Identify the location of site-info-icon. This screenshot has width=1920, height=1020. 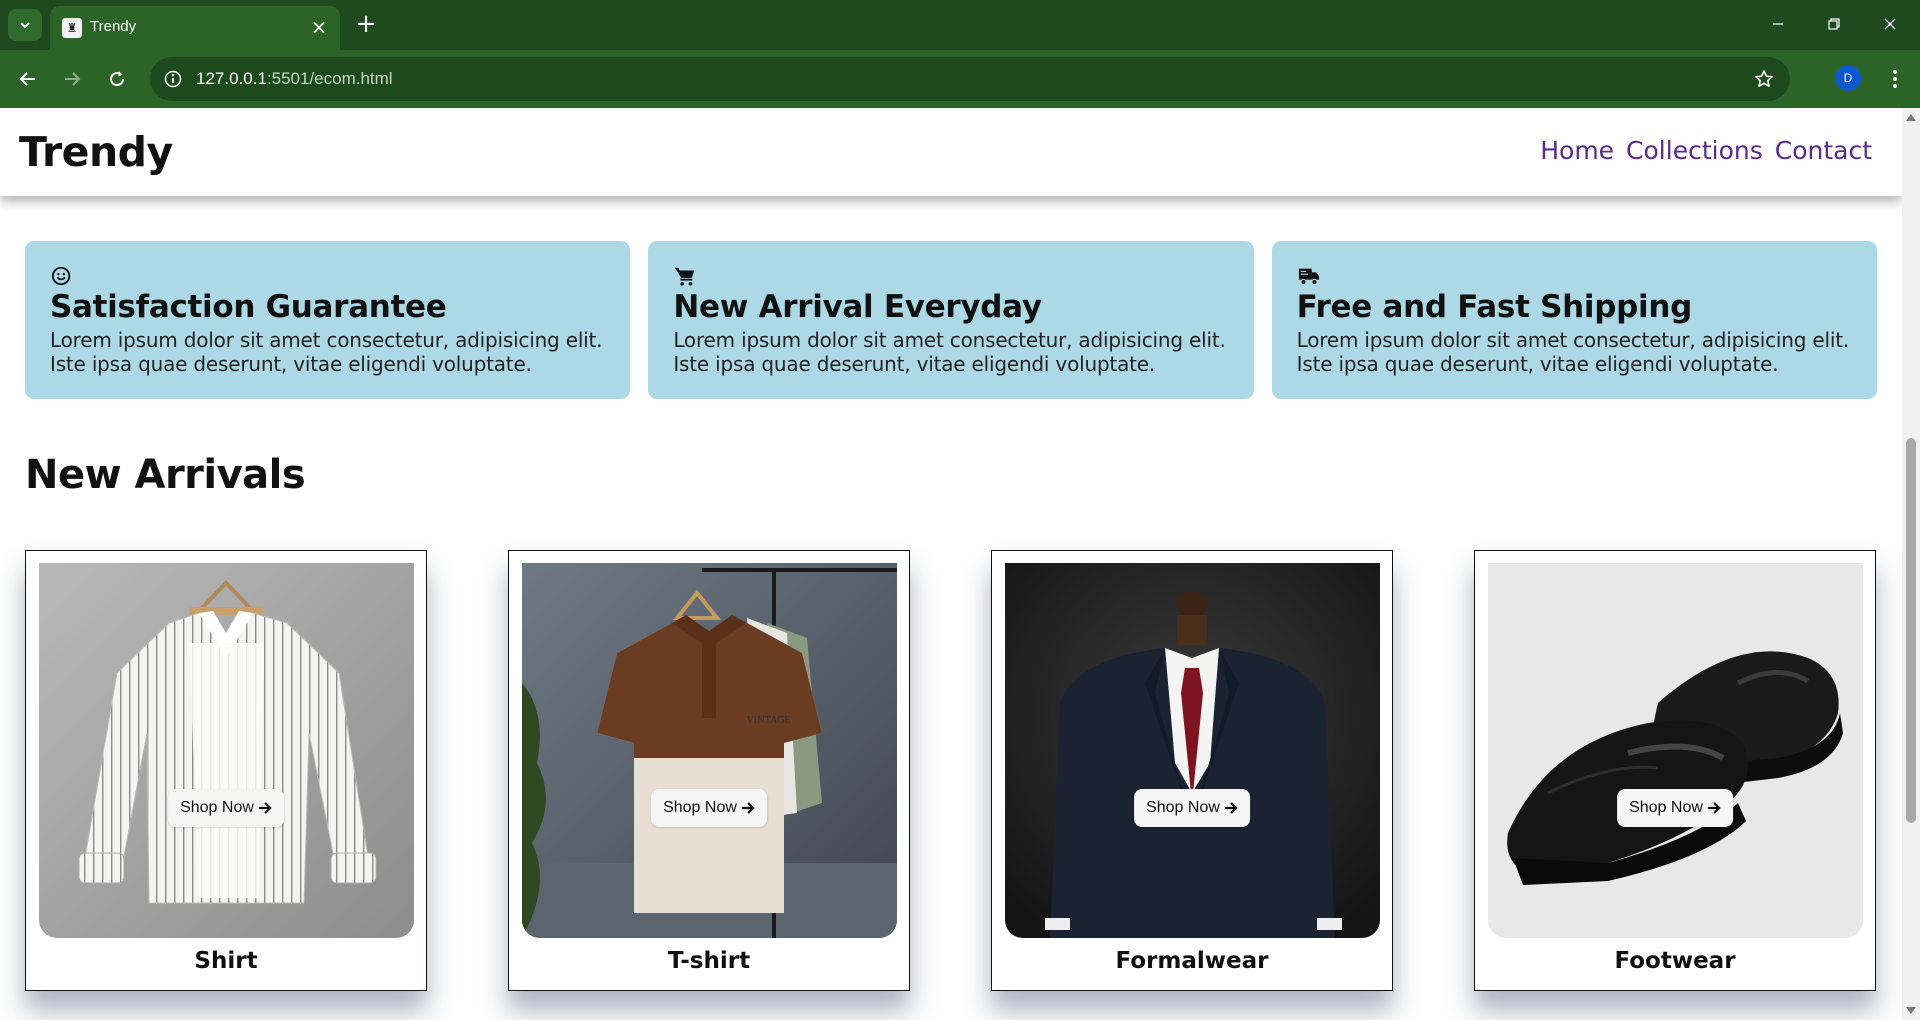
(173, 79).